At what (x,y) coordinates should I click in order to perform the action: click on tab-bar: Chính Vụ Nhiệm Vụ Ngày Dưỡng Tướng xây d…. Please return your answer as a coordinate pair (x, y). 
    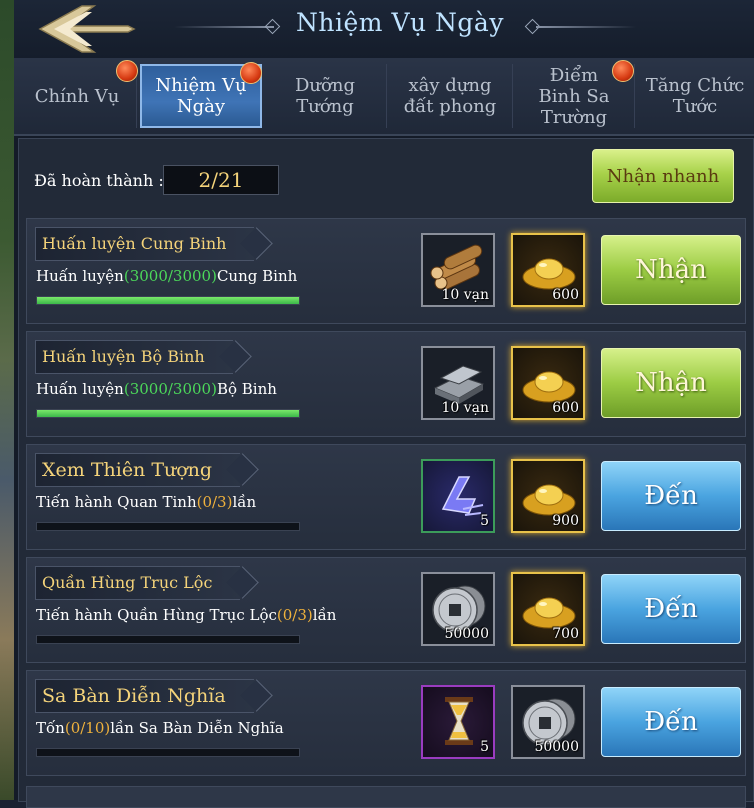
    Looking at the image, I should click on (384, 97).